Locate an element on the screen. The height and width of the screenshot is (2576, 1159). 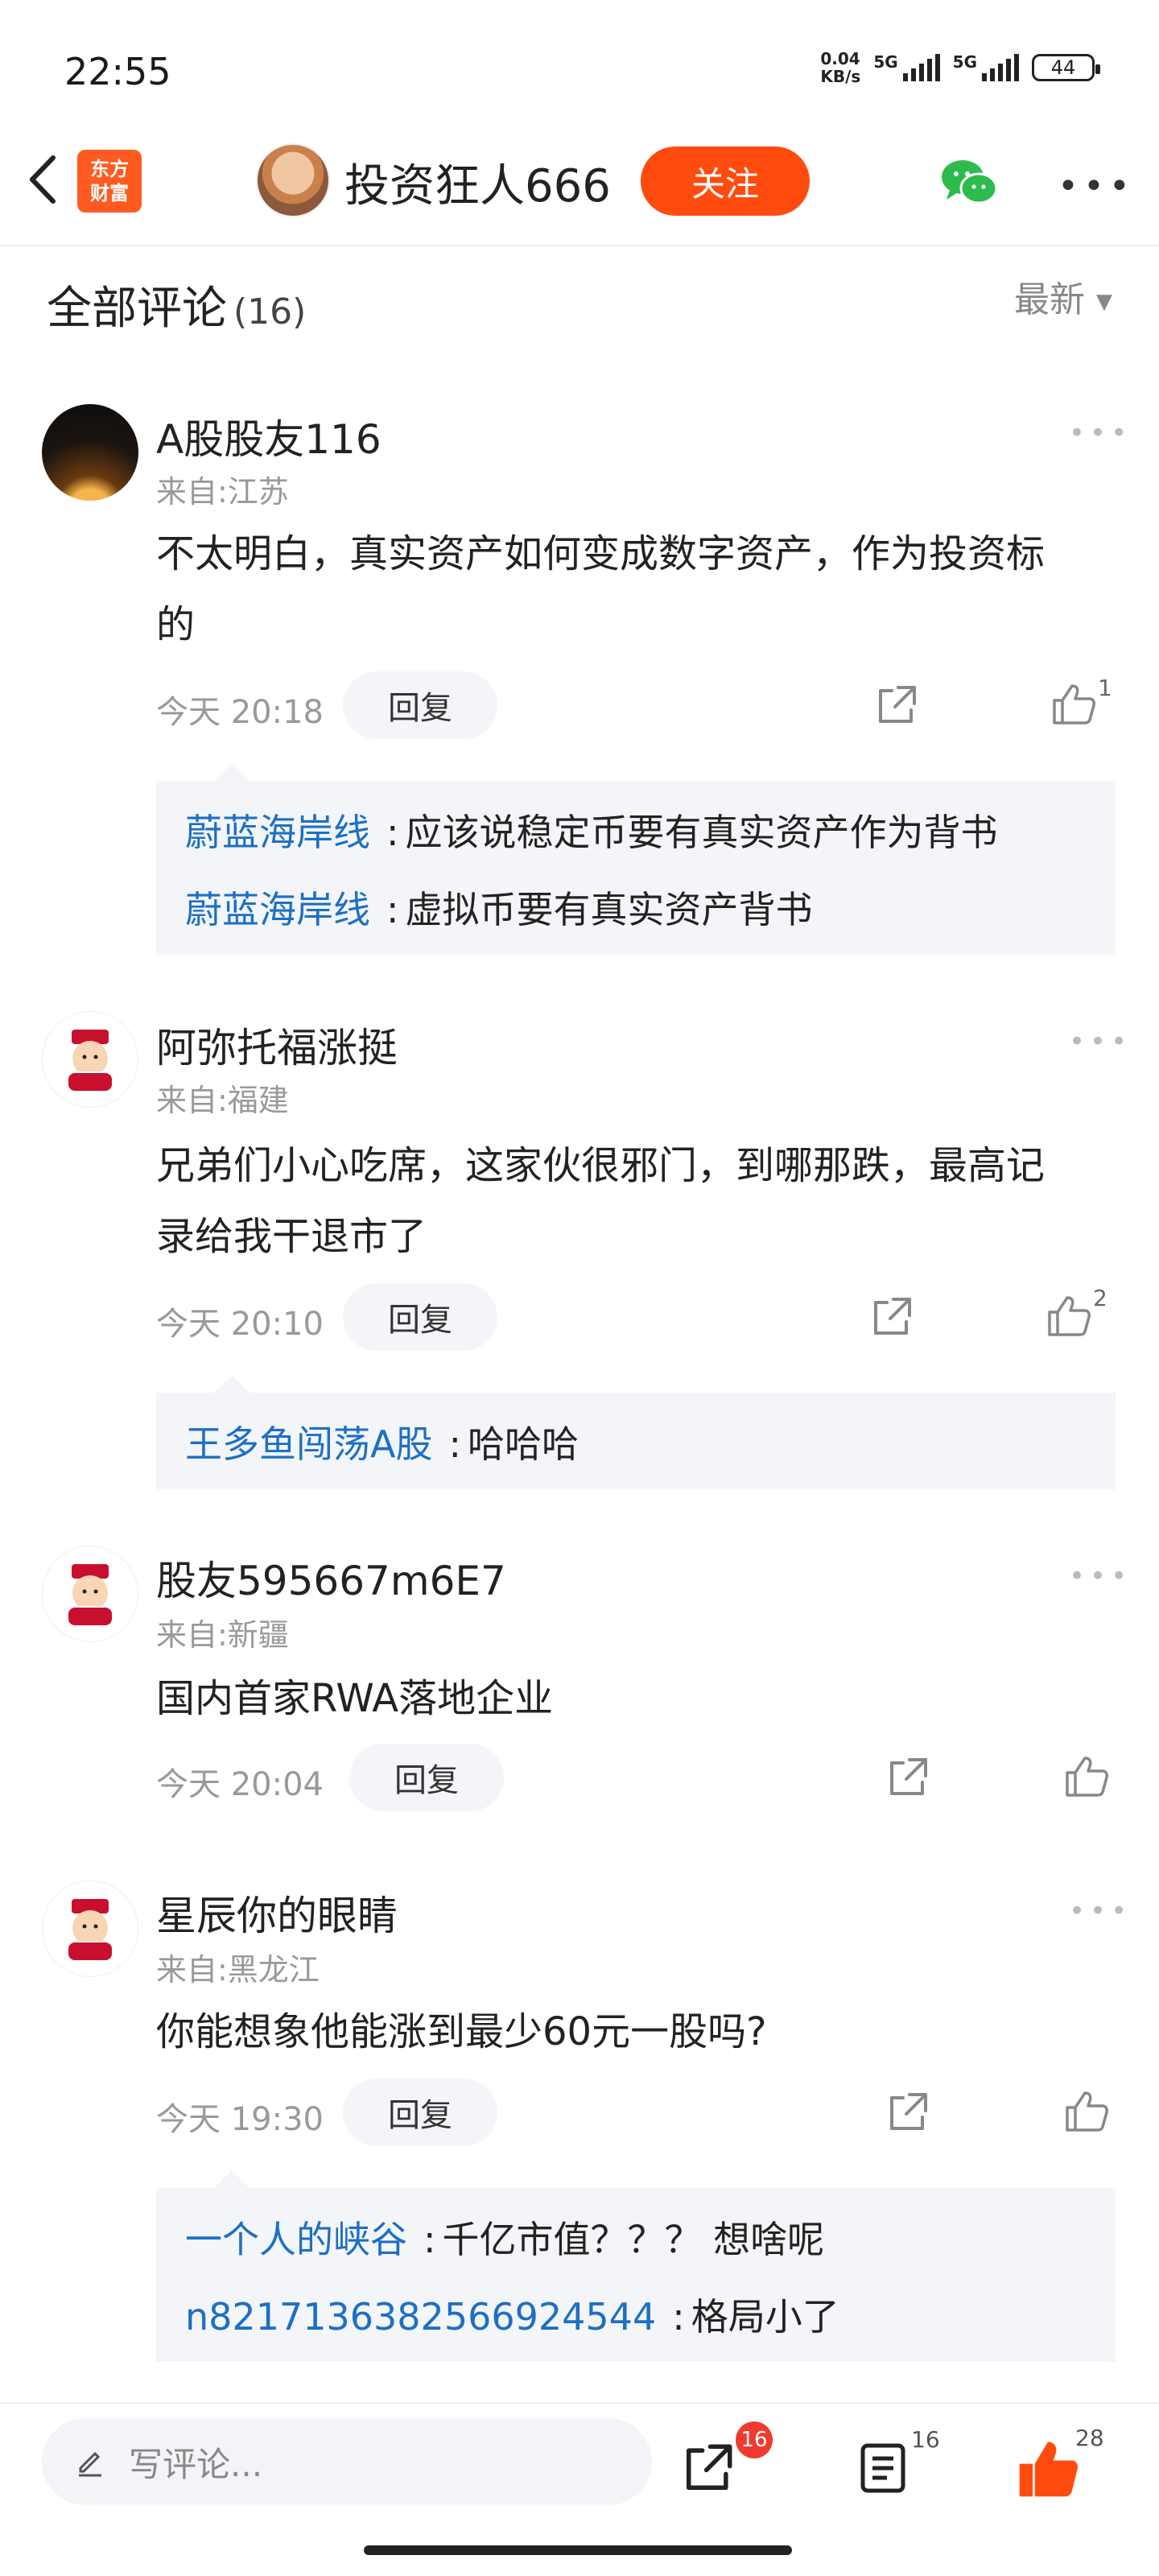
comment-username: 星辰你的眼睛 is located at coordinates (277, 1913).